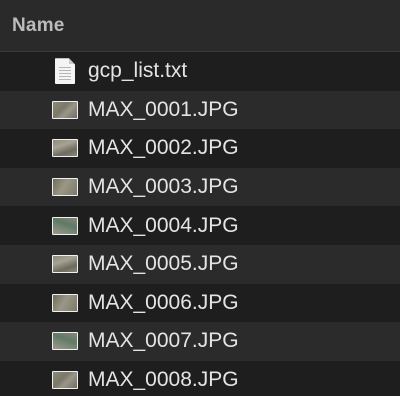 This screenshot has height=396, width=400. I want to click on file-name: MAX_0002.JPG, so click(163, 148).